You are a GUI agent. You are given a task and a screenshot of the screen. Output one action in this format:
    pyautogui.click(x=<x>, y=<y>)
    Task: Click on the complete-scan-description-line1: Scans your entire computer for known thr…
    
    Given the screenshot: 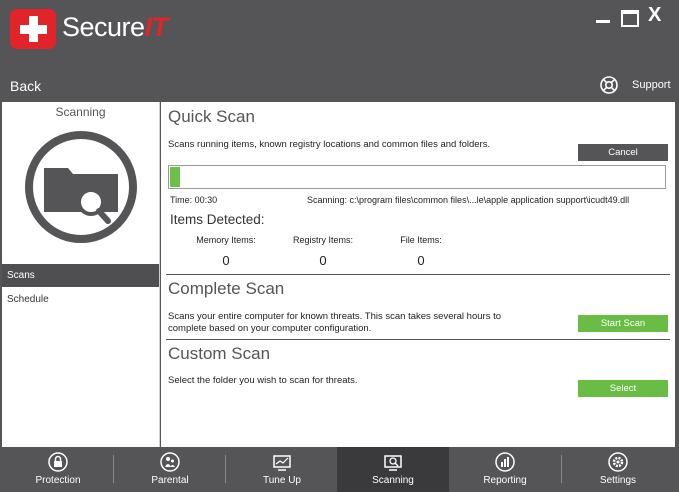 What is the action you would take?
    pyautogui.click(x=335, y=316)
    